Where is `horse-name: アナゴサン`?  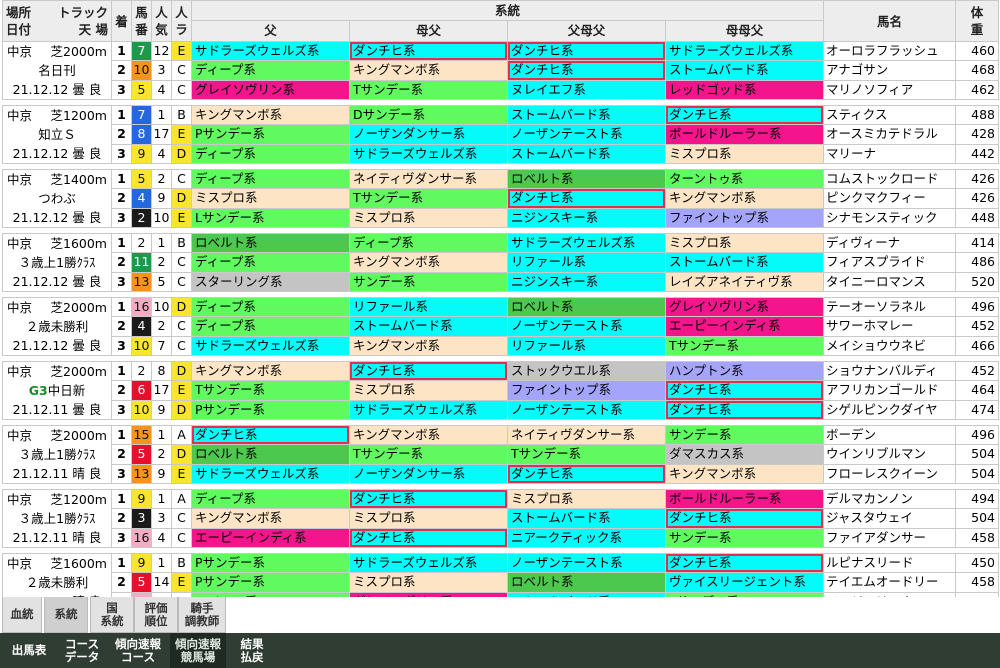 horse-name: アナゴサン is located at coordinates (890, 70).